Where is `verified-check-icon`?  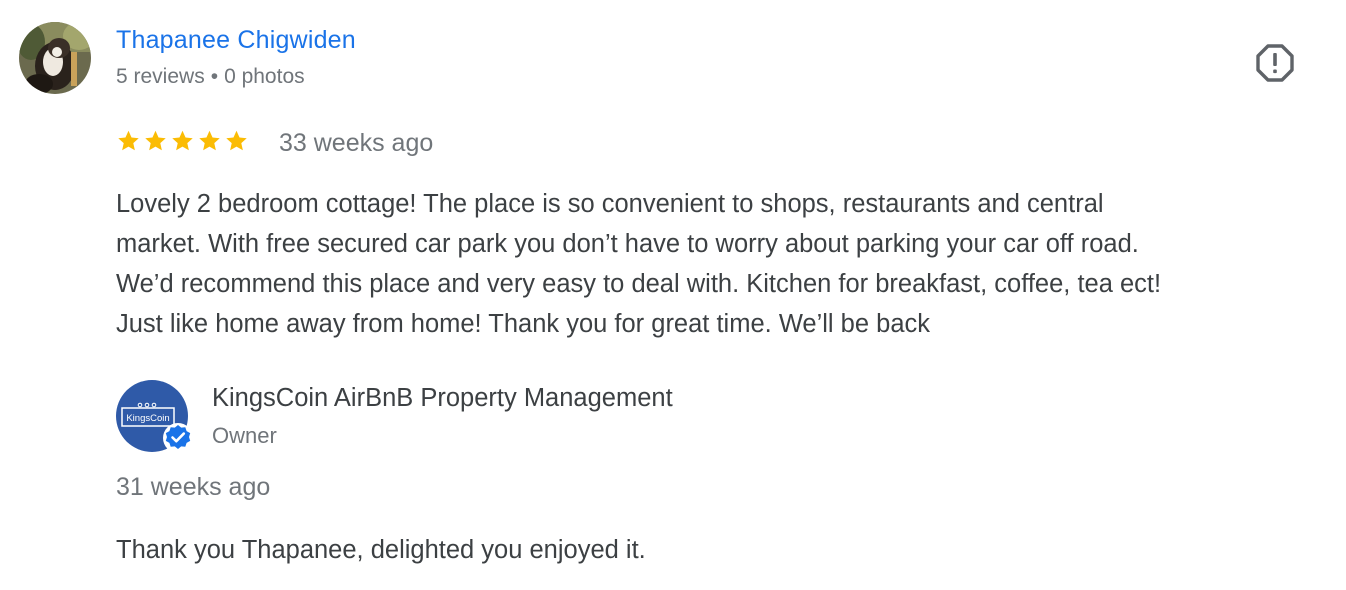
verified-check-icon is located at coordinates (178, 438).